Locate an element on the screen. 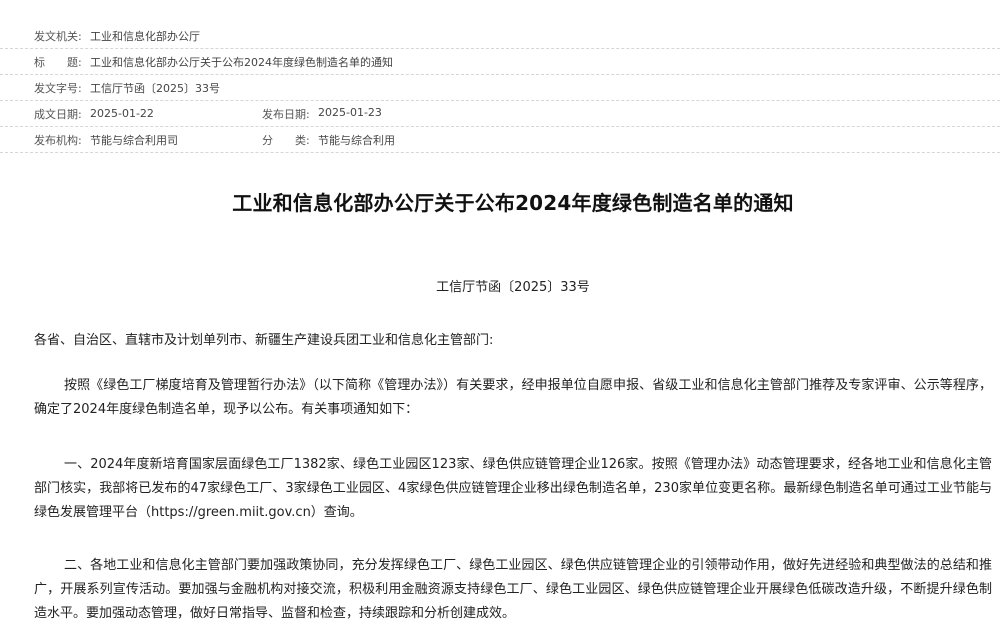 The image size is (1000, 631). created-value: 2025-01-22 is located at coordinates (122, 113).